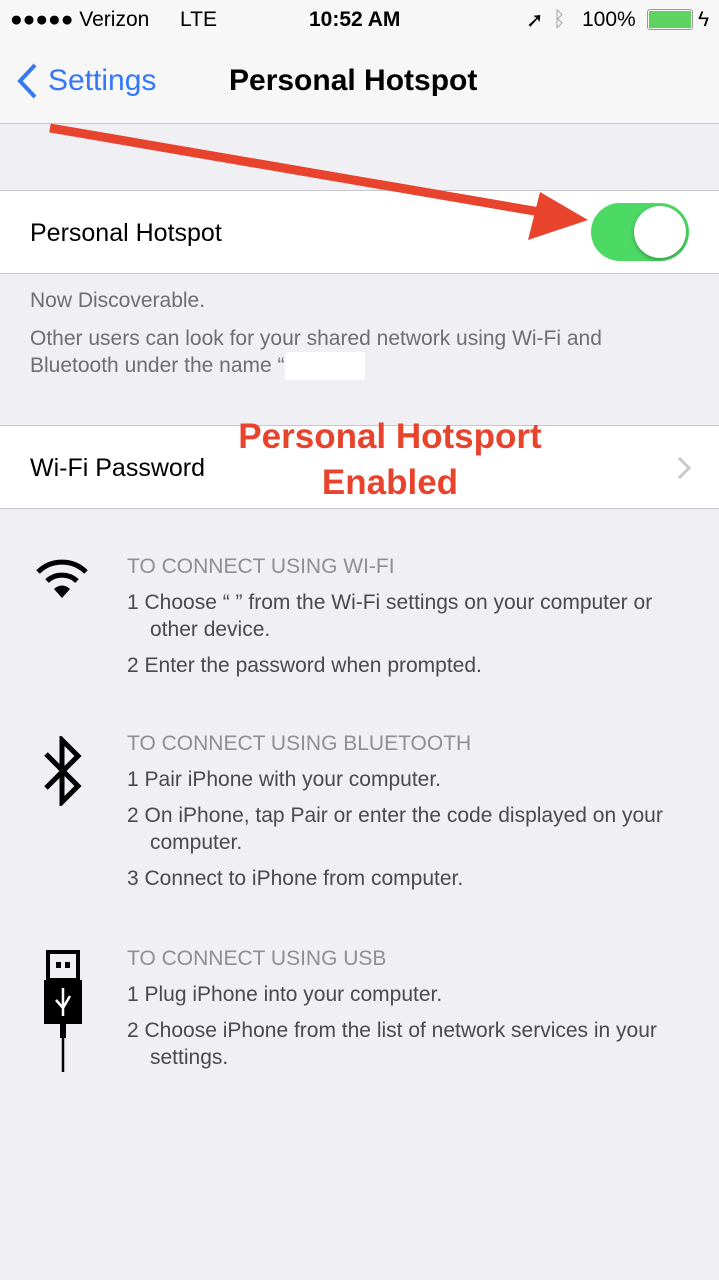 Image resolution: width=719 pixels, height=1280 pixels. I want to click on step: 2 Enter the password when prompted., so click(304, 665).